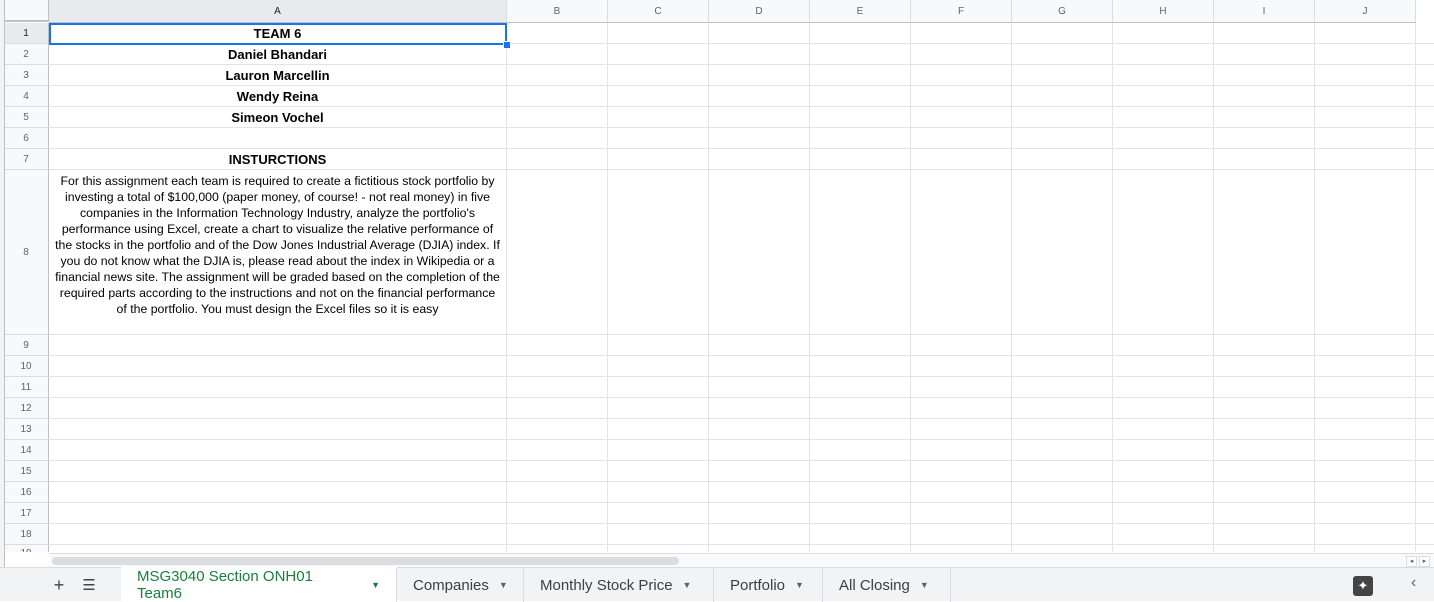  What do you see at coordinates (277, 159) in the screenshot?
I see `cell-a7: INSTURCTIONS` at bounding box center [277, 159].